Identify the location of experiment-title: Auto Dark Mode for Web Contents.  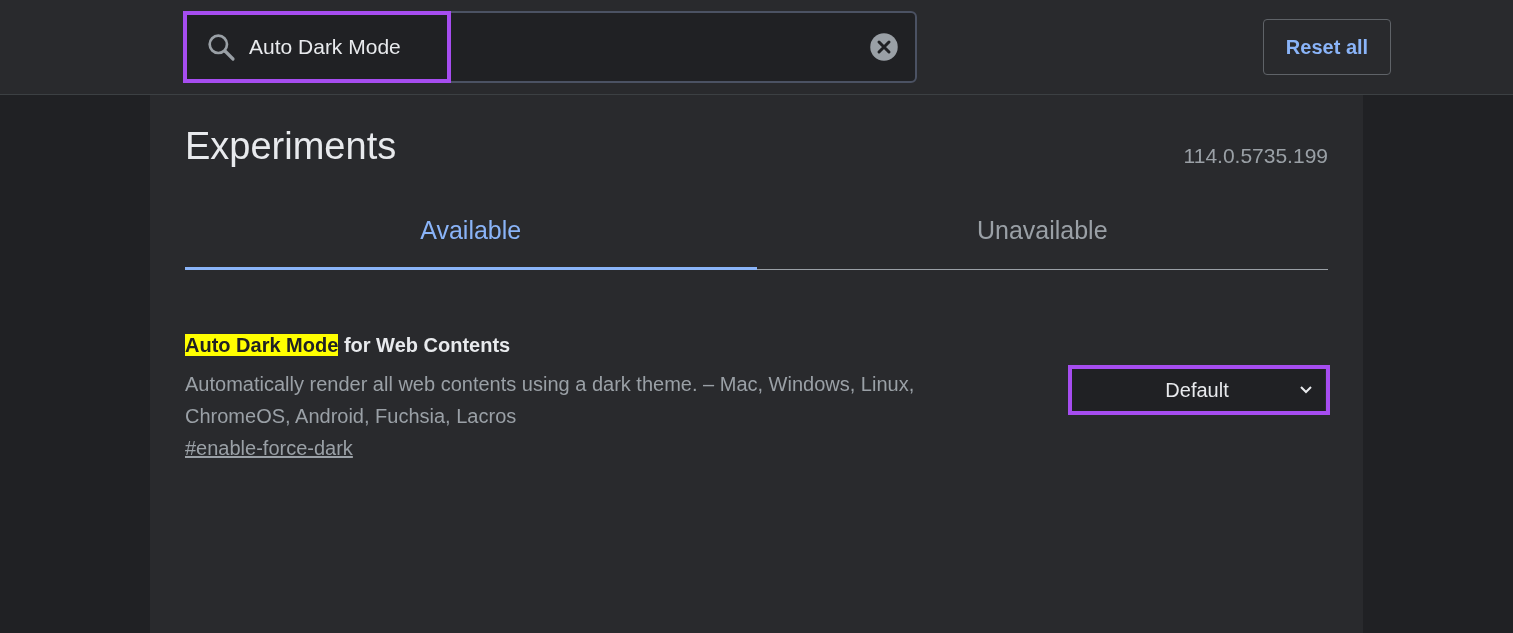
(348, 345).